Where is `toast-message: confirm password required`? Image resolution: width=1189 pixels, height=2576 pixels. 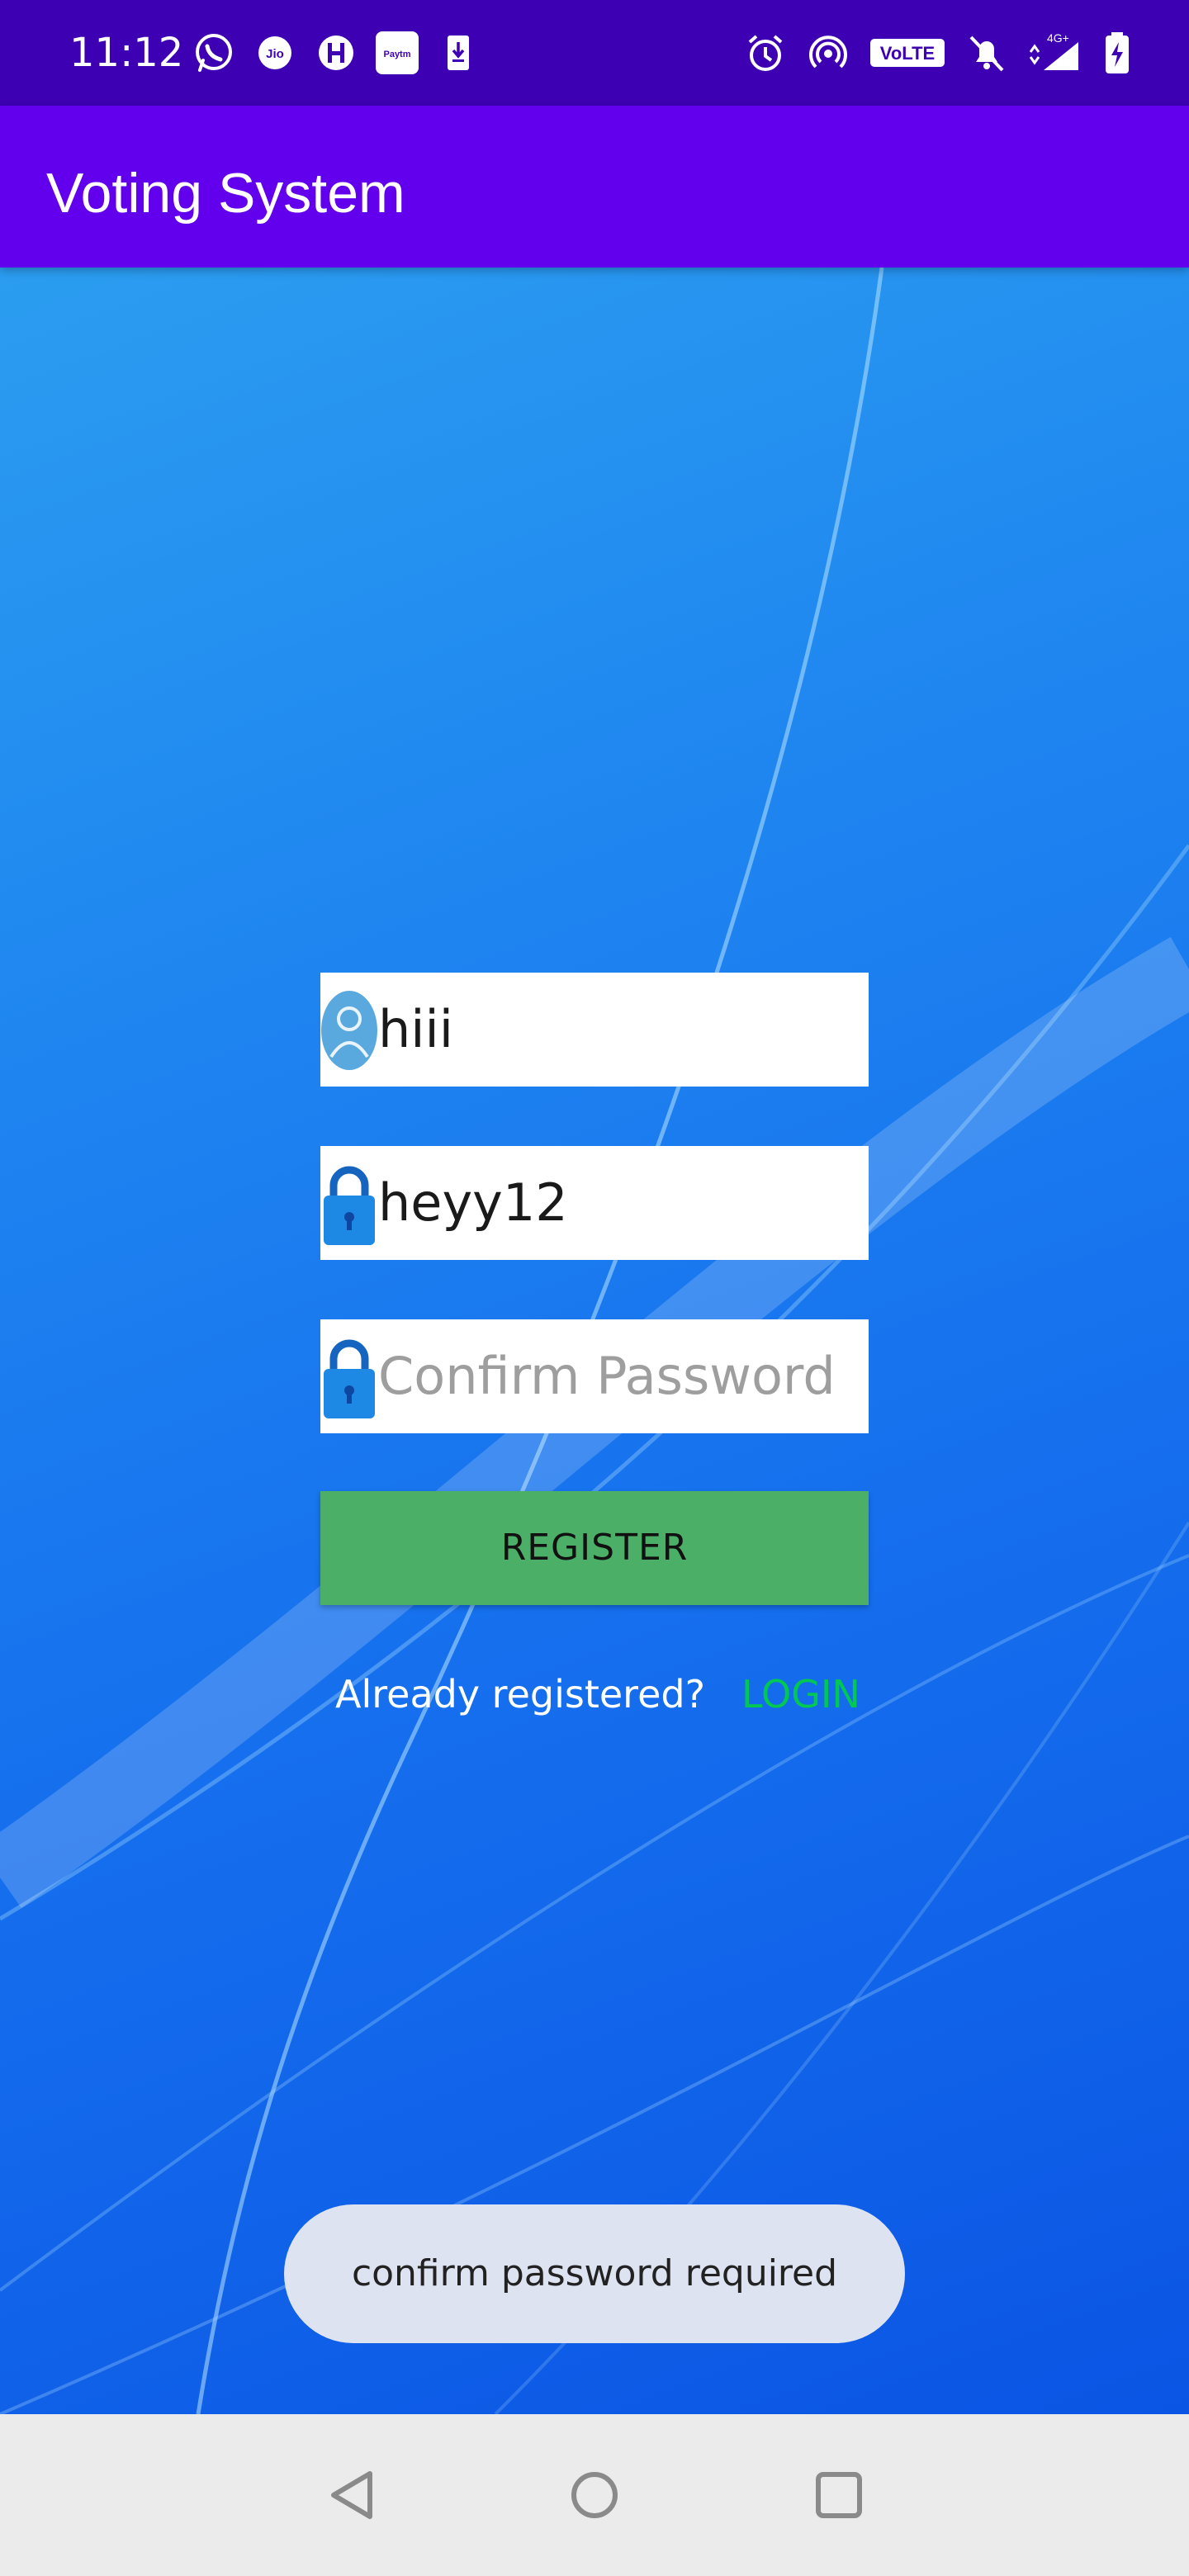
toast-message: confirm password required is located at coordinates (594, 2273).